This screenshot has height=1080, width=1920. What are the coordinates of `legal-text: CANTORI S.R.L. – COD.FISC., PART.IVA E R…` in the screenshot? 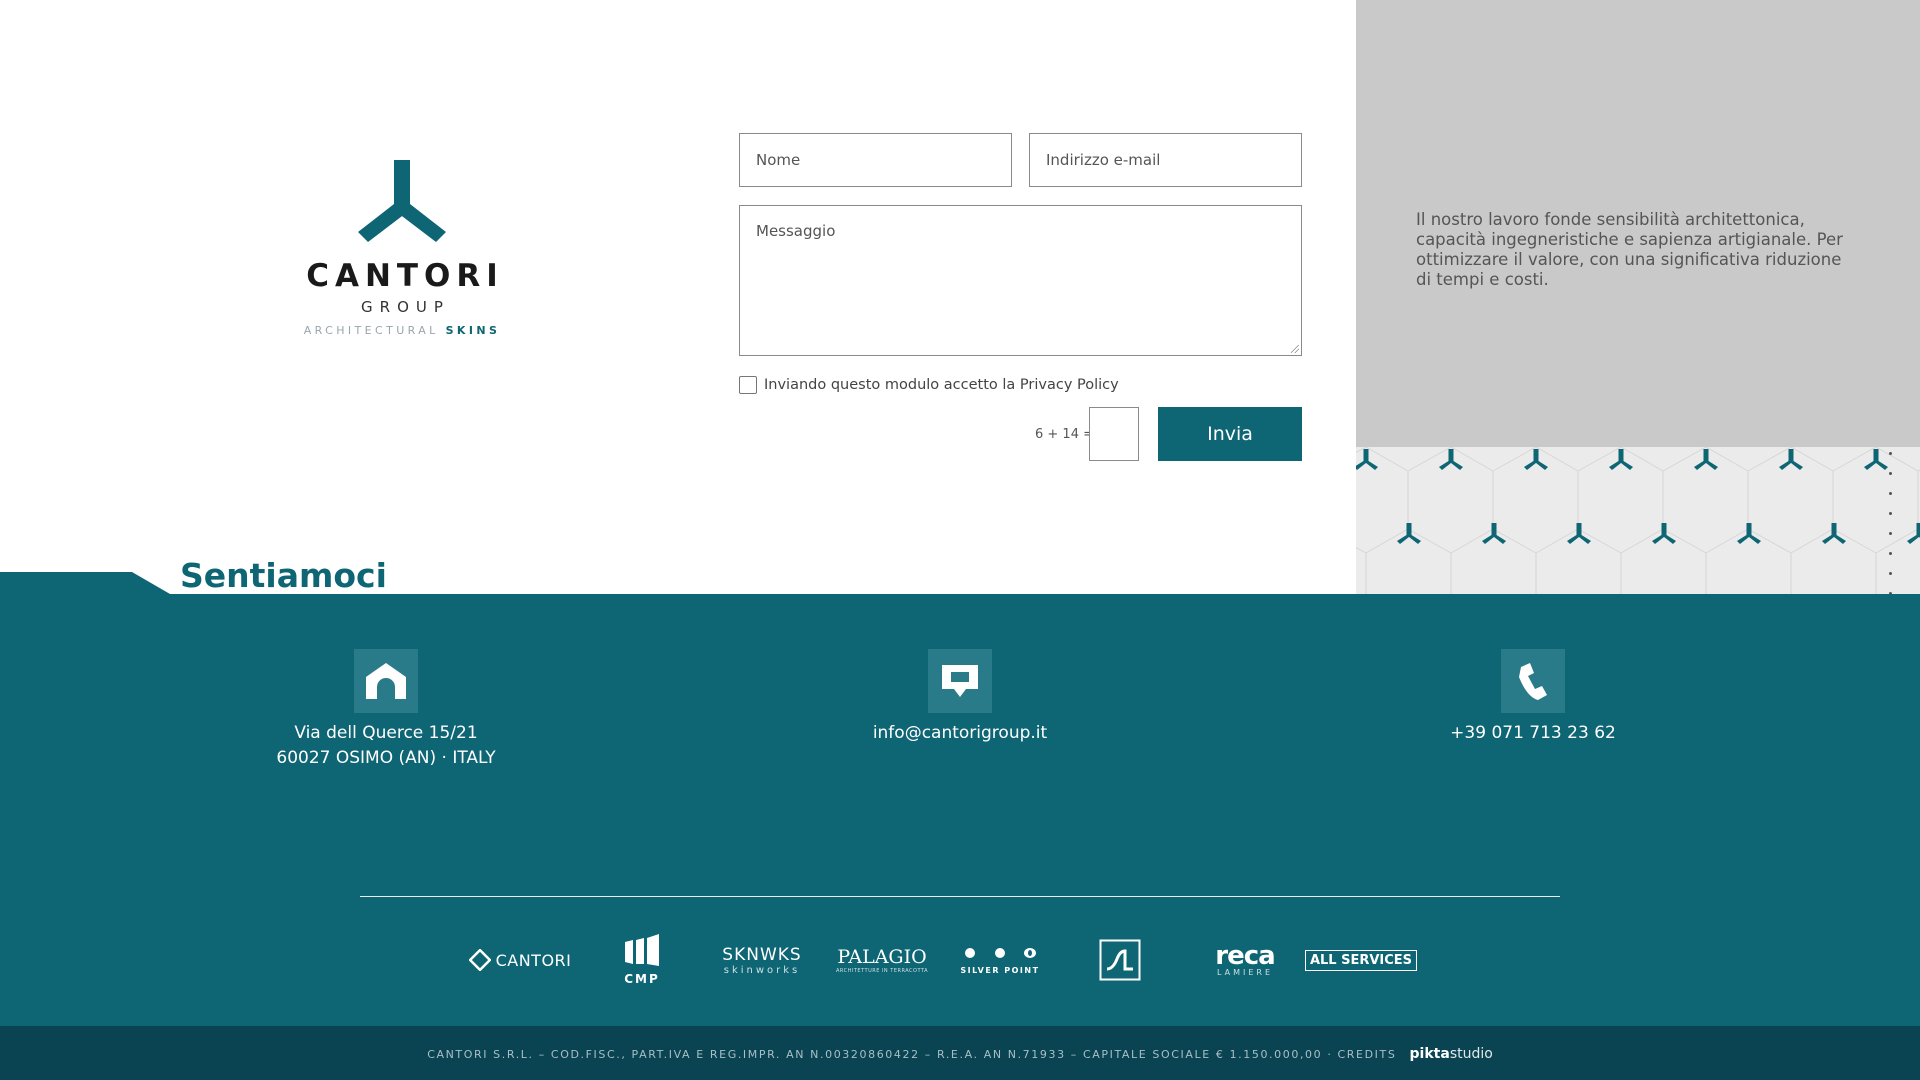 It's located at (960, 1054).